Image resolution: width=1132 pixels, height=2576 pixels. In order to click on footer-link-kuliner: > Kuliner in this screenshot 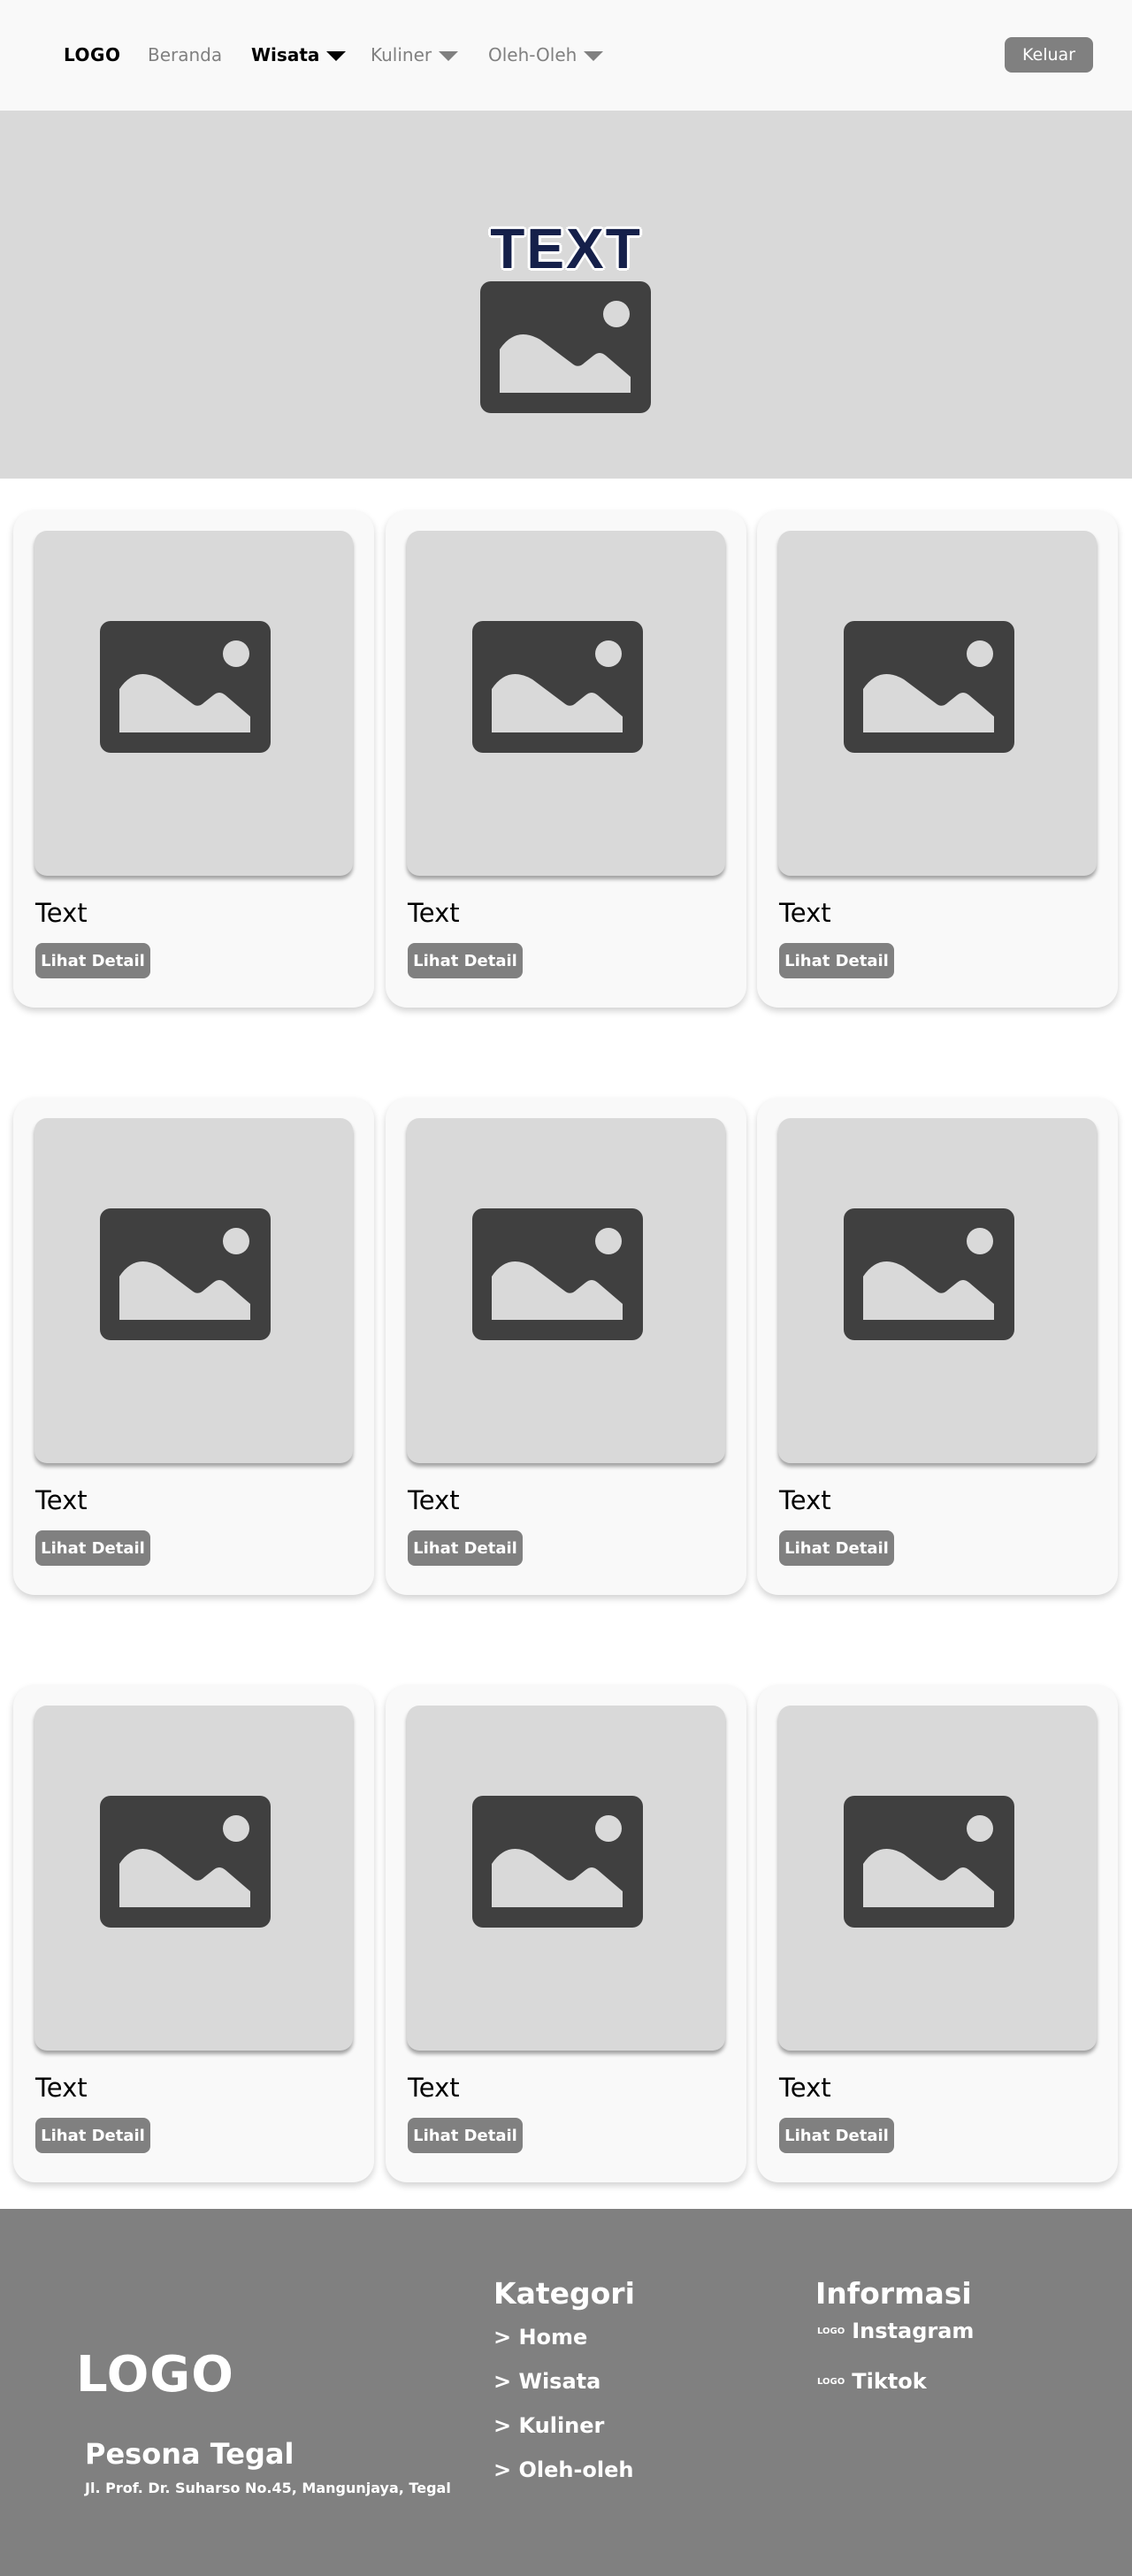, I will do `click(548, 2425)`.